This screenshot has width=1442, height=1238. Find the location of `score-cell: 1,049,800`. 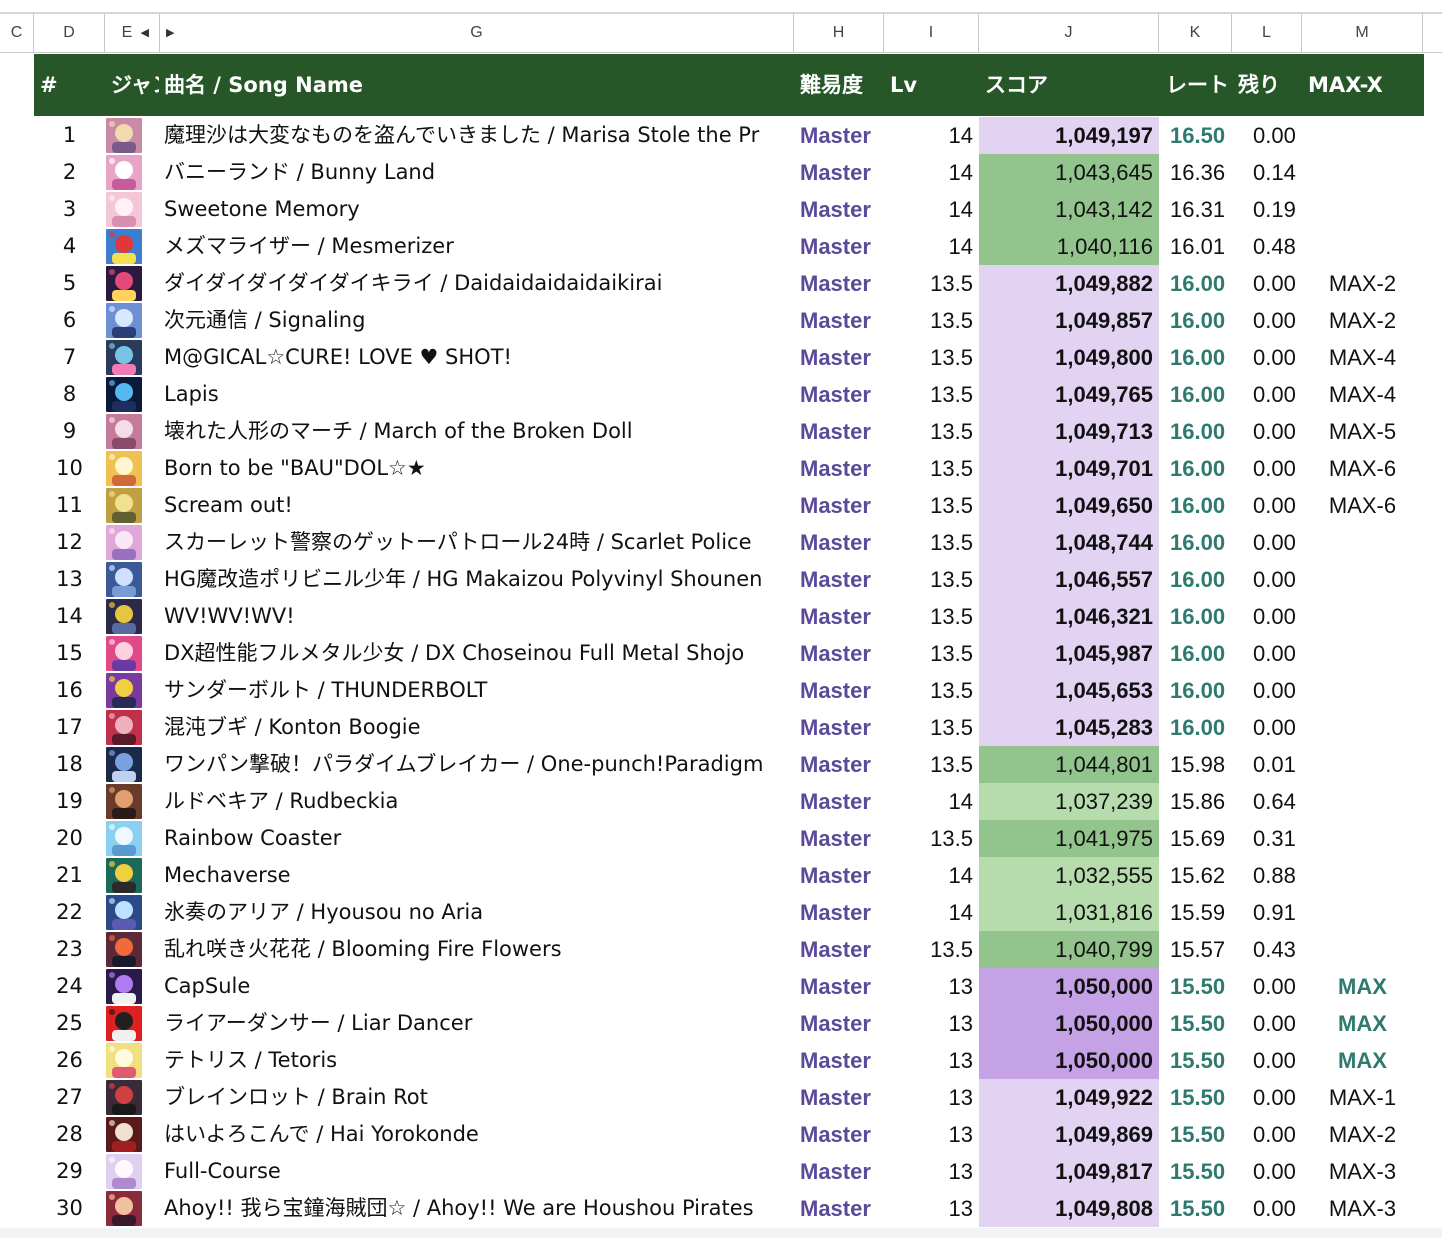

score-cell: 1,049,800 is located at coordinates (1066, 357).